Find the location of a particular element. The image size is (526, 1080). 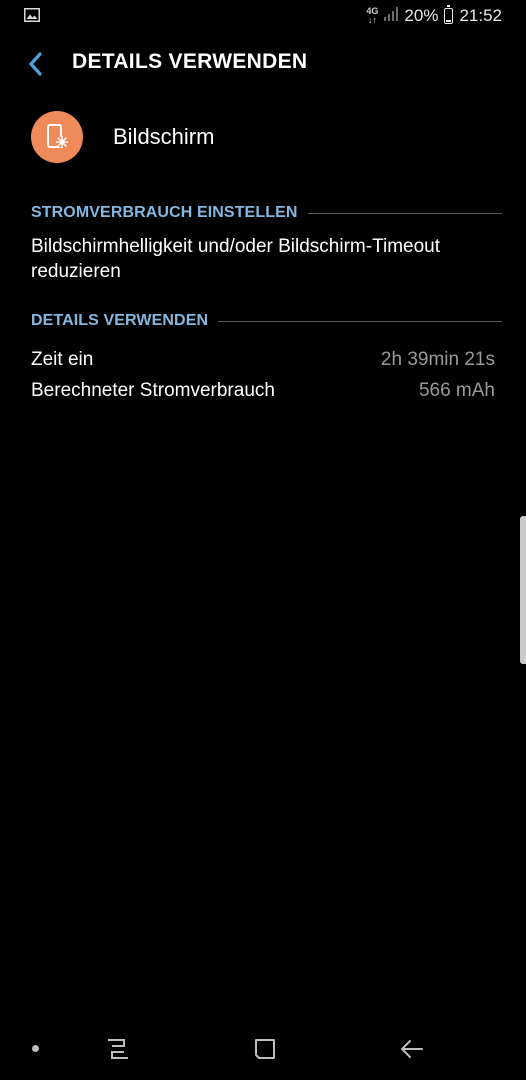

section-title-usage-details: DETAILS VERWENDEN is located at coordinates (120, 320).